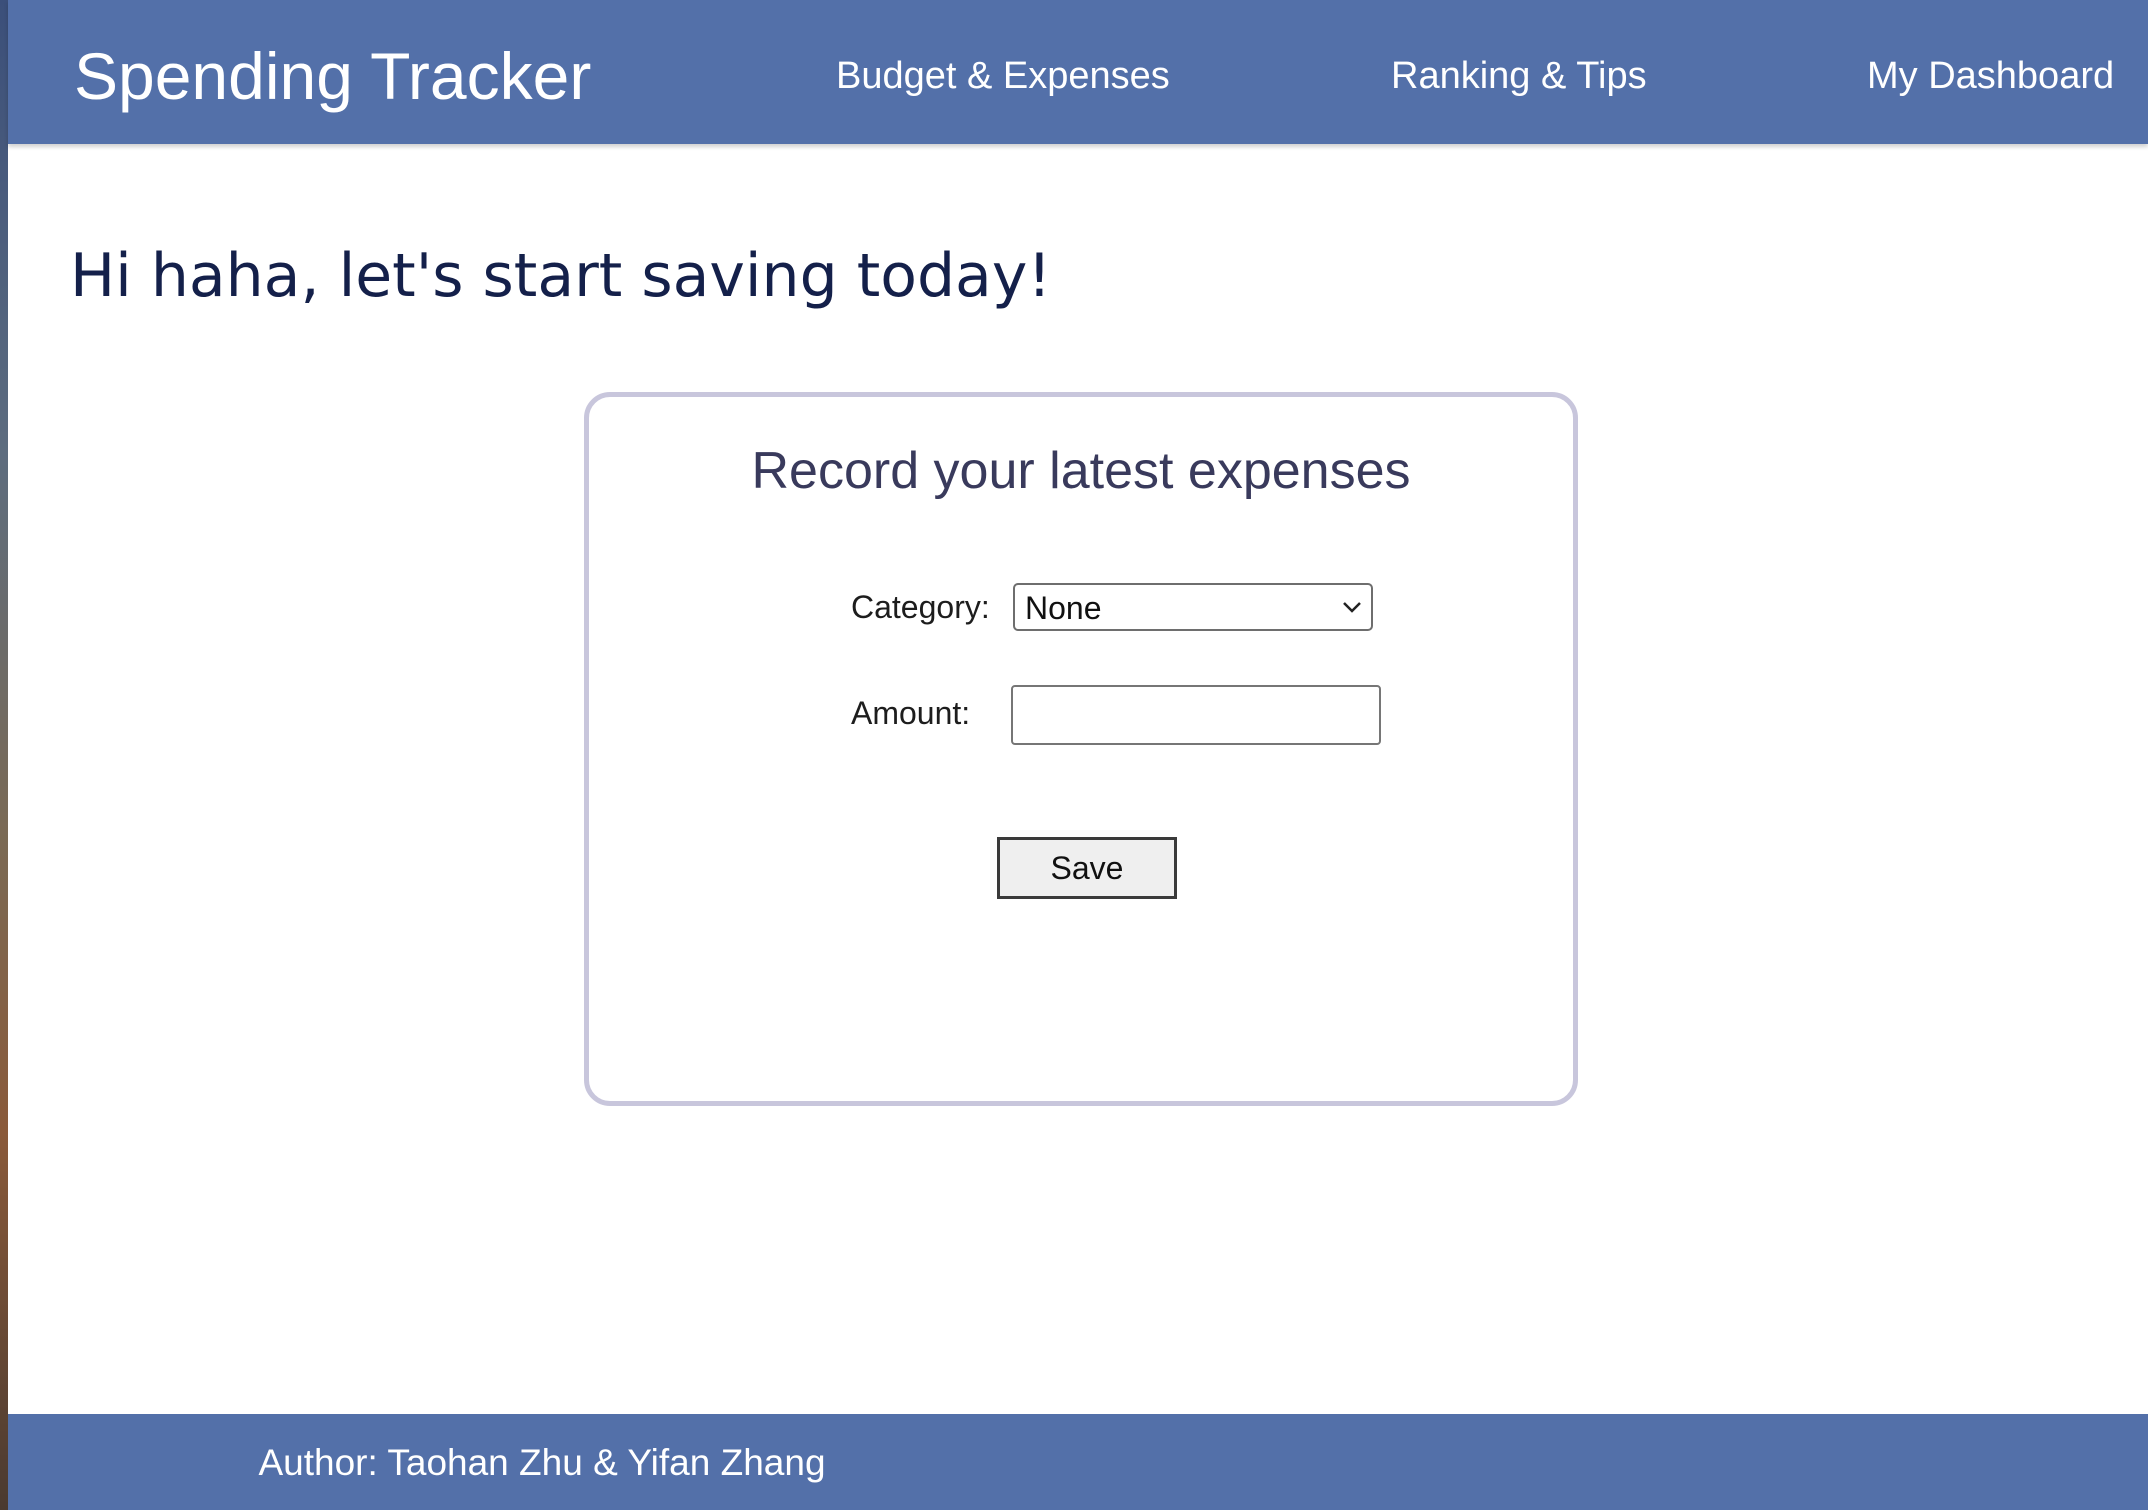 The image size is (2148, 1510). What do you see at coordinates (920, 607) in the screenshot?
I see `category-label: Category:` at bounding box center [920, 607].